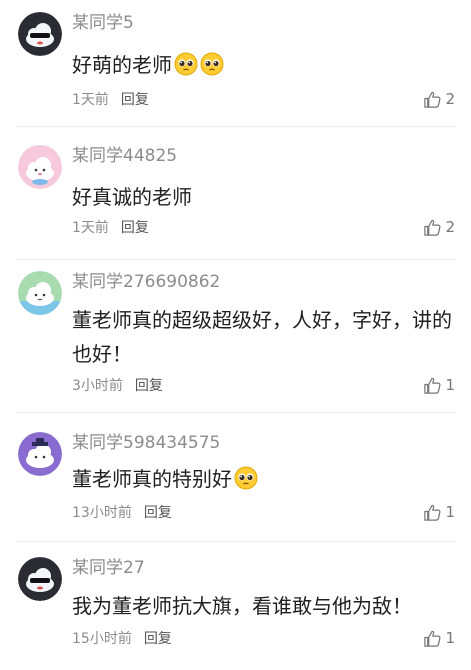  Describe the element at coordinates (124, 156) in the screenshot. I see `username: 某同学44825` at that location.